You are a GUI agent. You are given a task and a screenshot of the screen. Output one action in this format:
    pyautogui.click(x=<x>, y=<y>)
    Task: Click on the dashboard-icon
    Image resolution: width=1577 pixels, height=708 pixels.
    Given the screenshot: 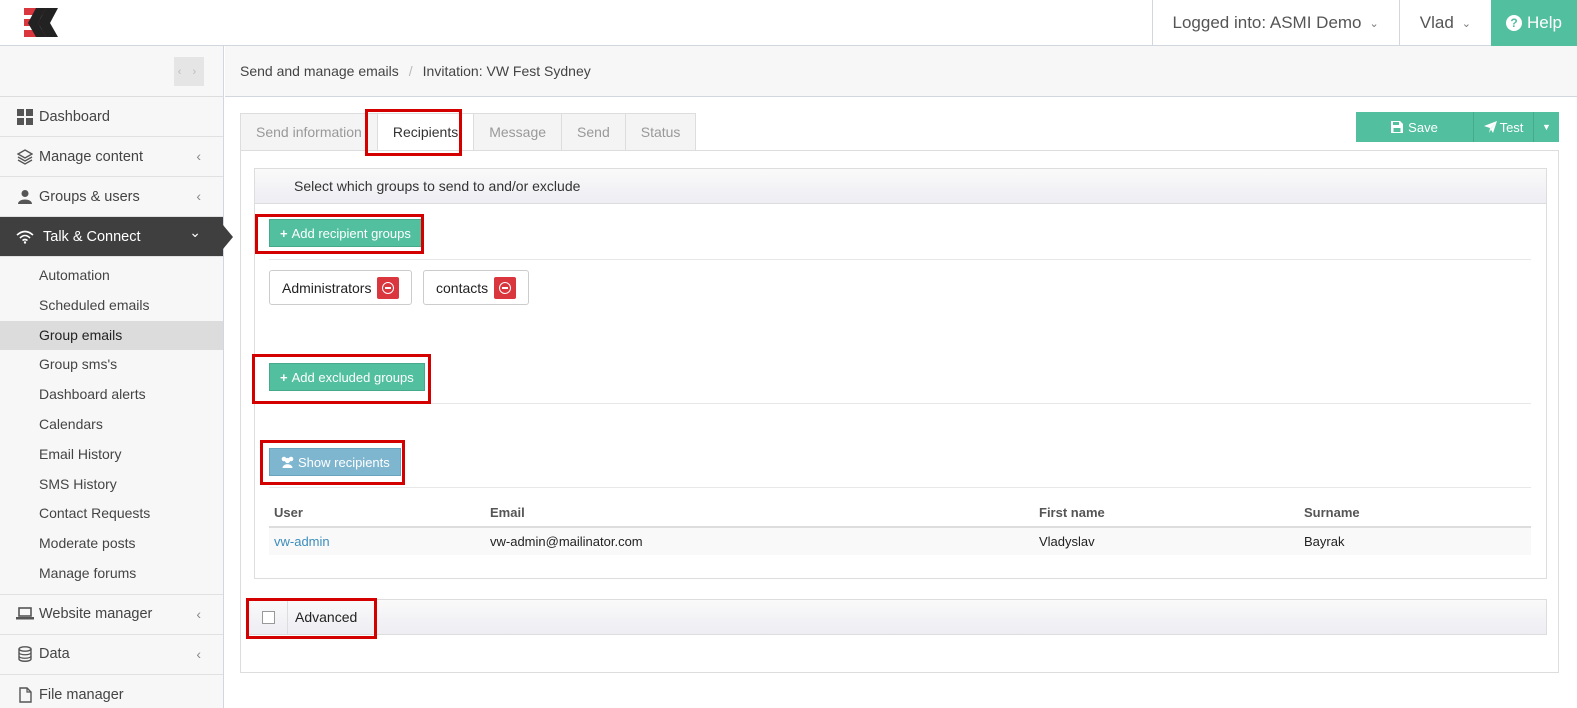 What is the action you would take?
    pyautogui.click(x=25, y=116)
    